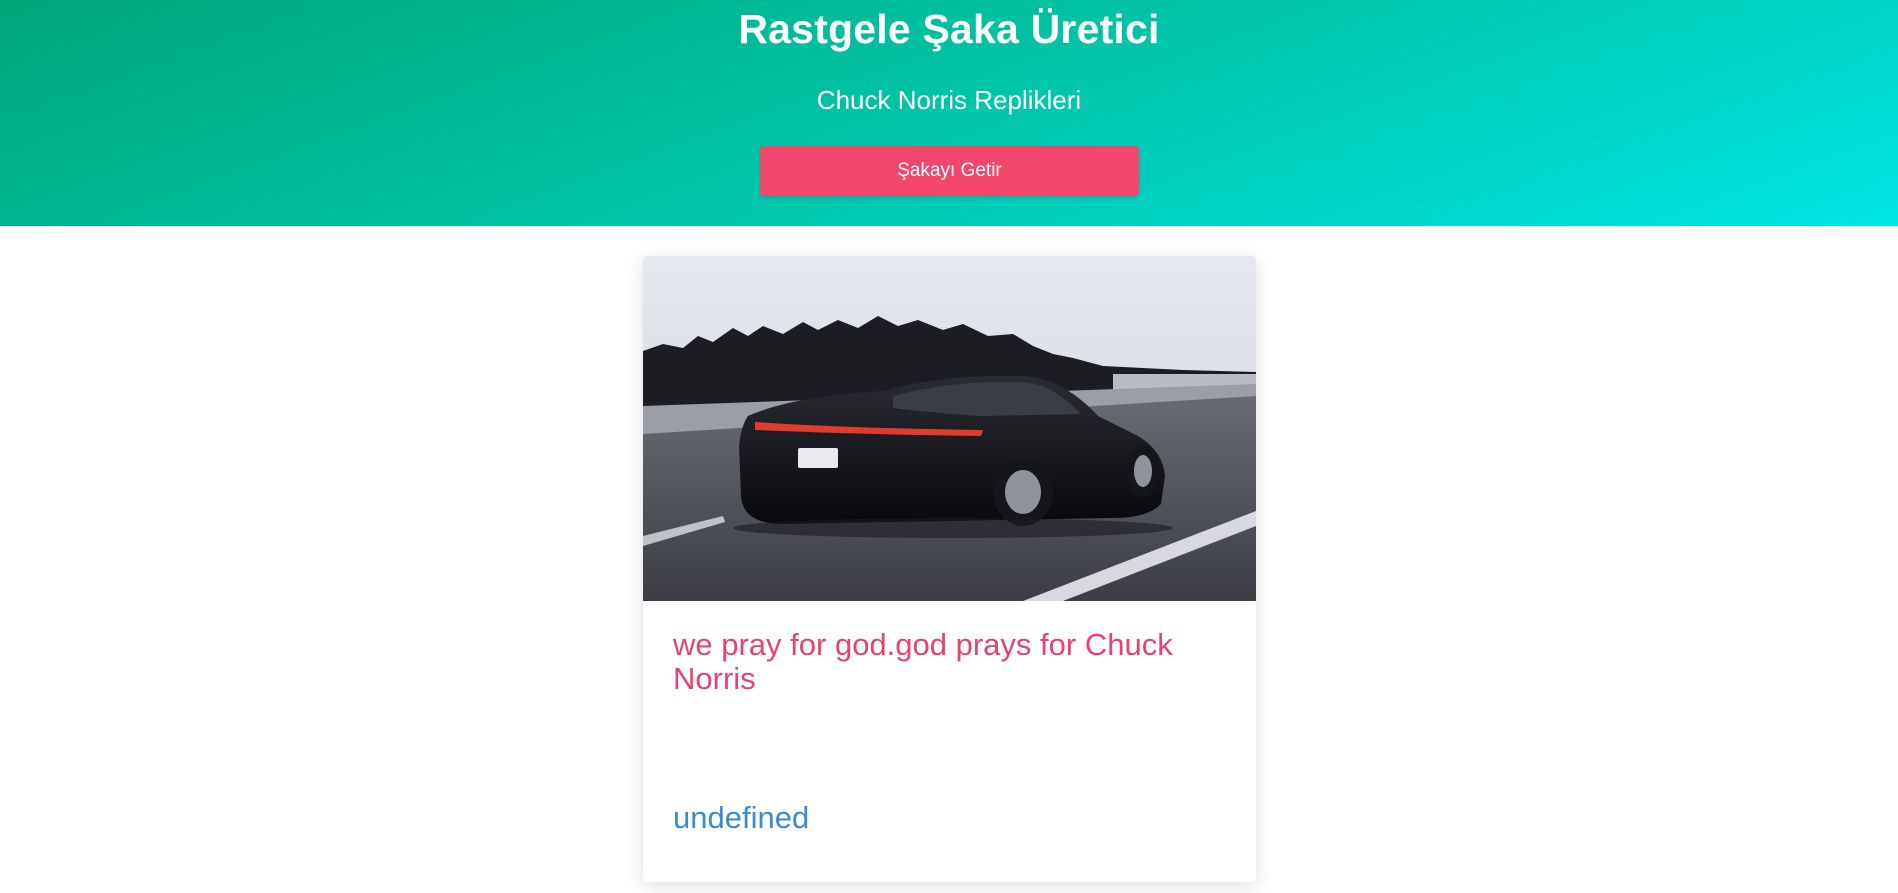  I want to click on page-subtitle: Chuck Norris Replikleri, so click(949, 100).